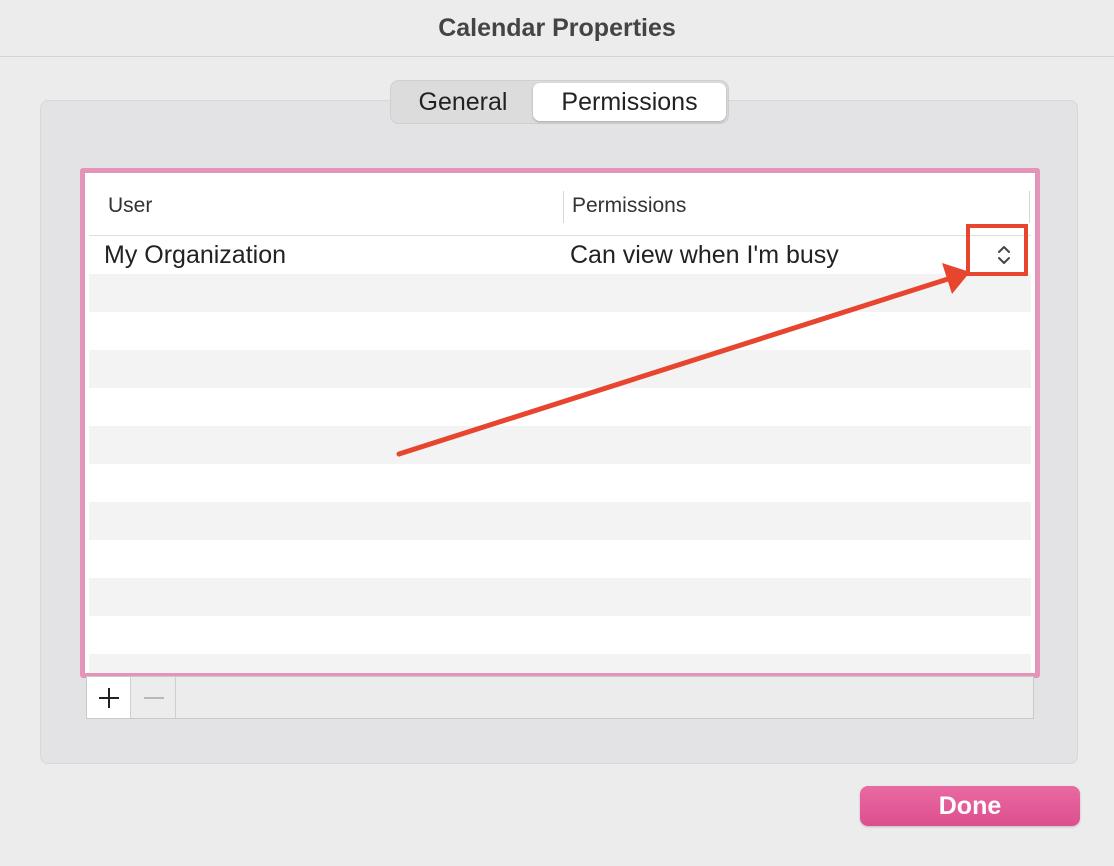 This screenshot has width=1114, height=866. What do you see at coordinates (970, 806) in the screenshot?
I see `done-button: Done` at bounding box center [970, 806].